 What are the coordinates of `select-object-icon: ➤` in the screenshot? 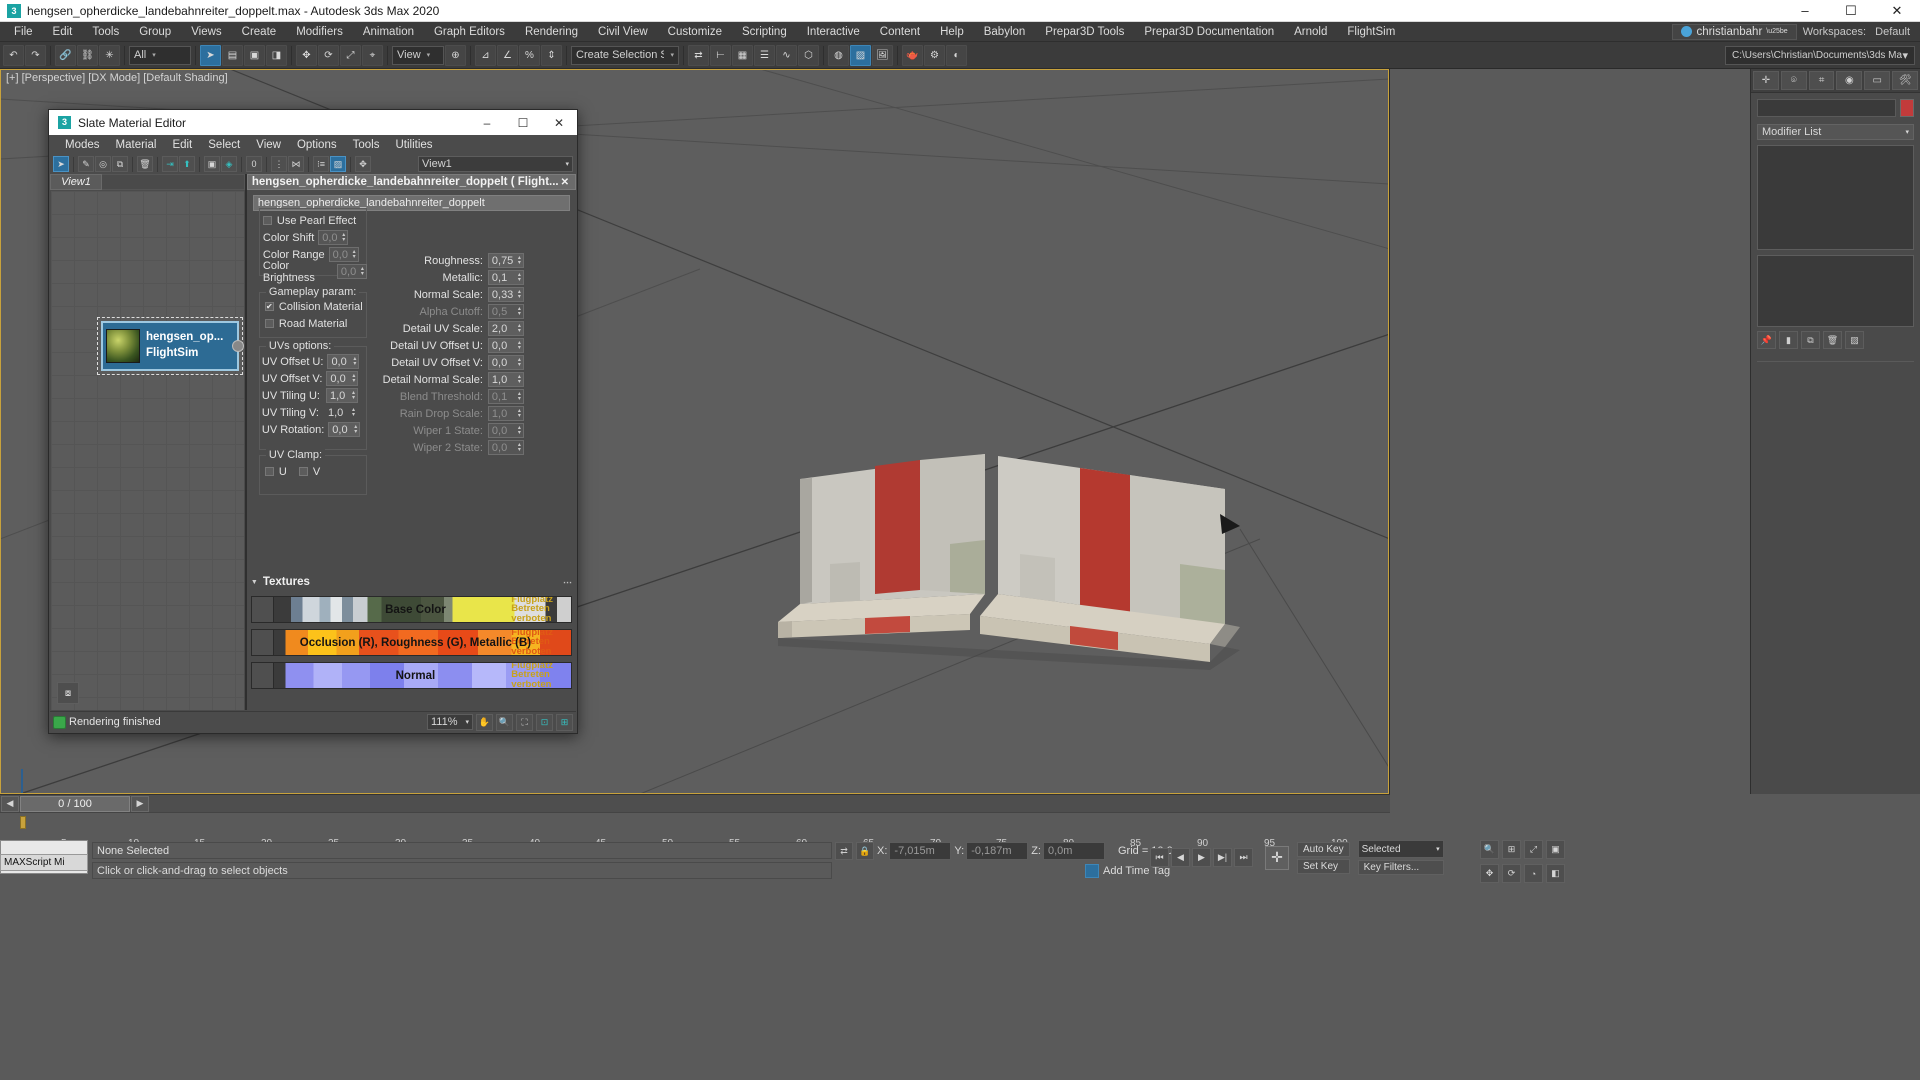 It's located at (210, 55).